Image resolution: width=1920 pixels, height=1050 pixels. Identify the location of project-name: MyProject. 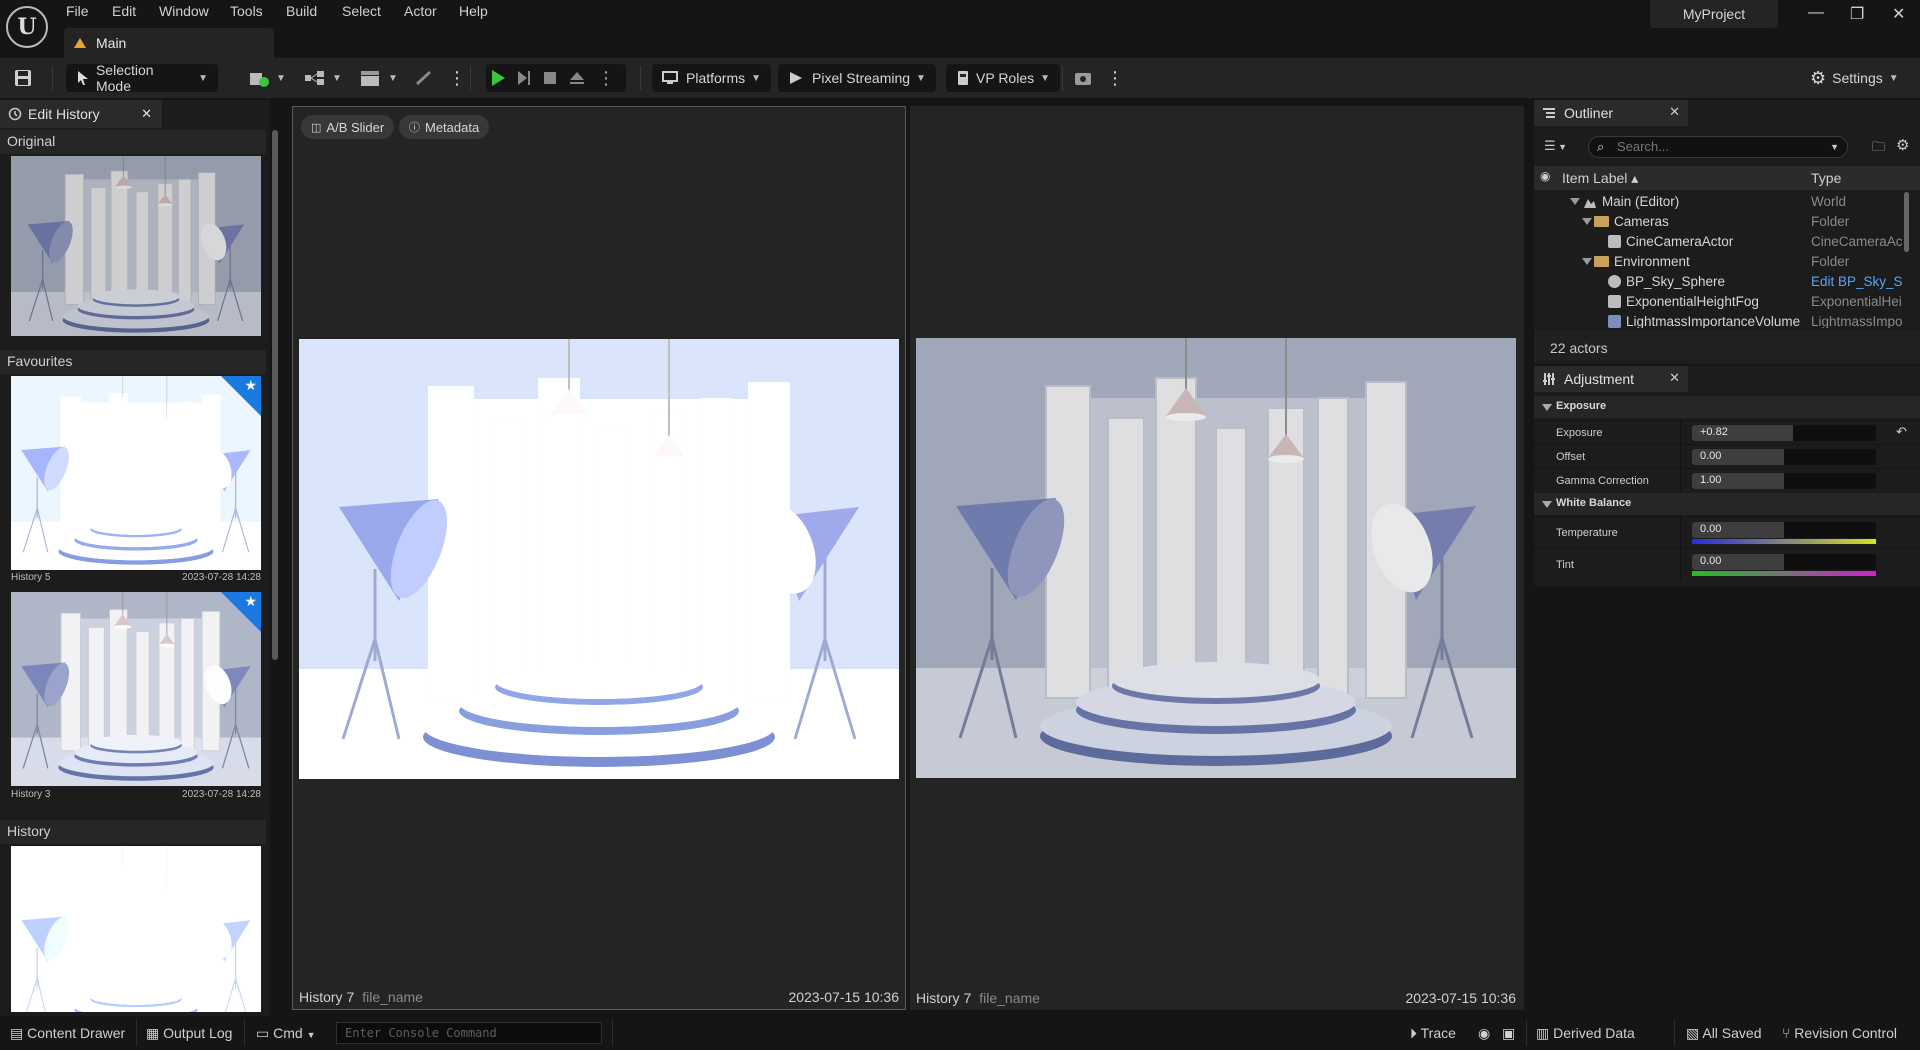
(1714, 14).